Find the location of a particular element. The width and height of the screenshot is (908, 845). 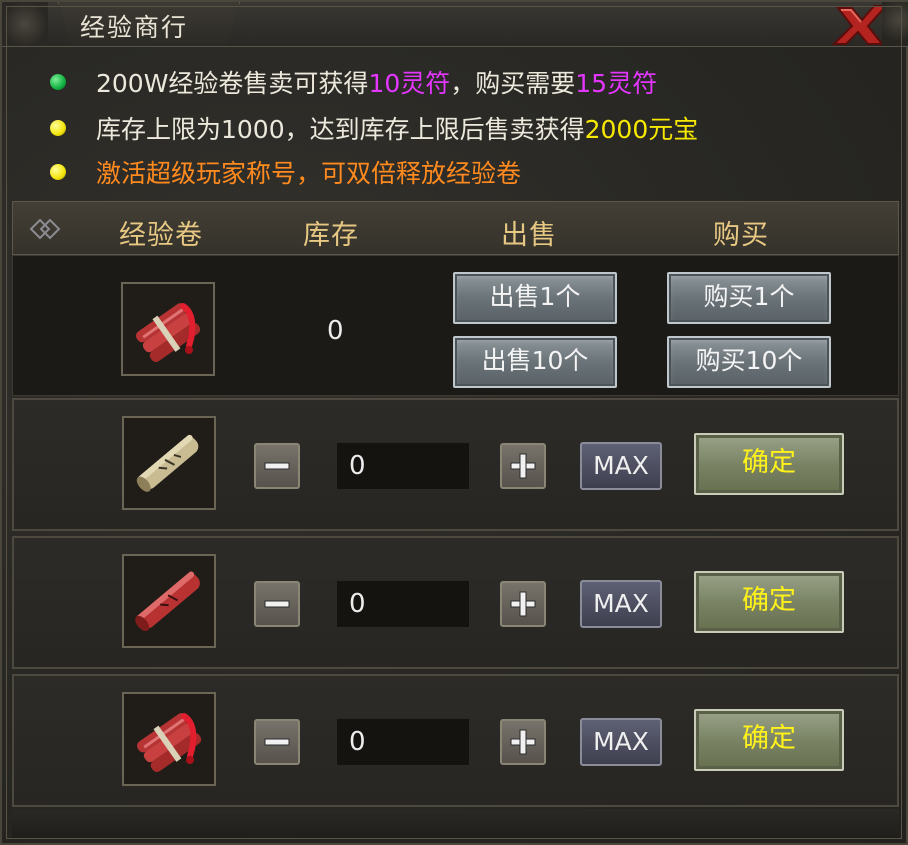

info-text: 200W经验卷售卖可获得 is located at coordinates (232, 83).